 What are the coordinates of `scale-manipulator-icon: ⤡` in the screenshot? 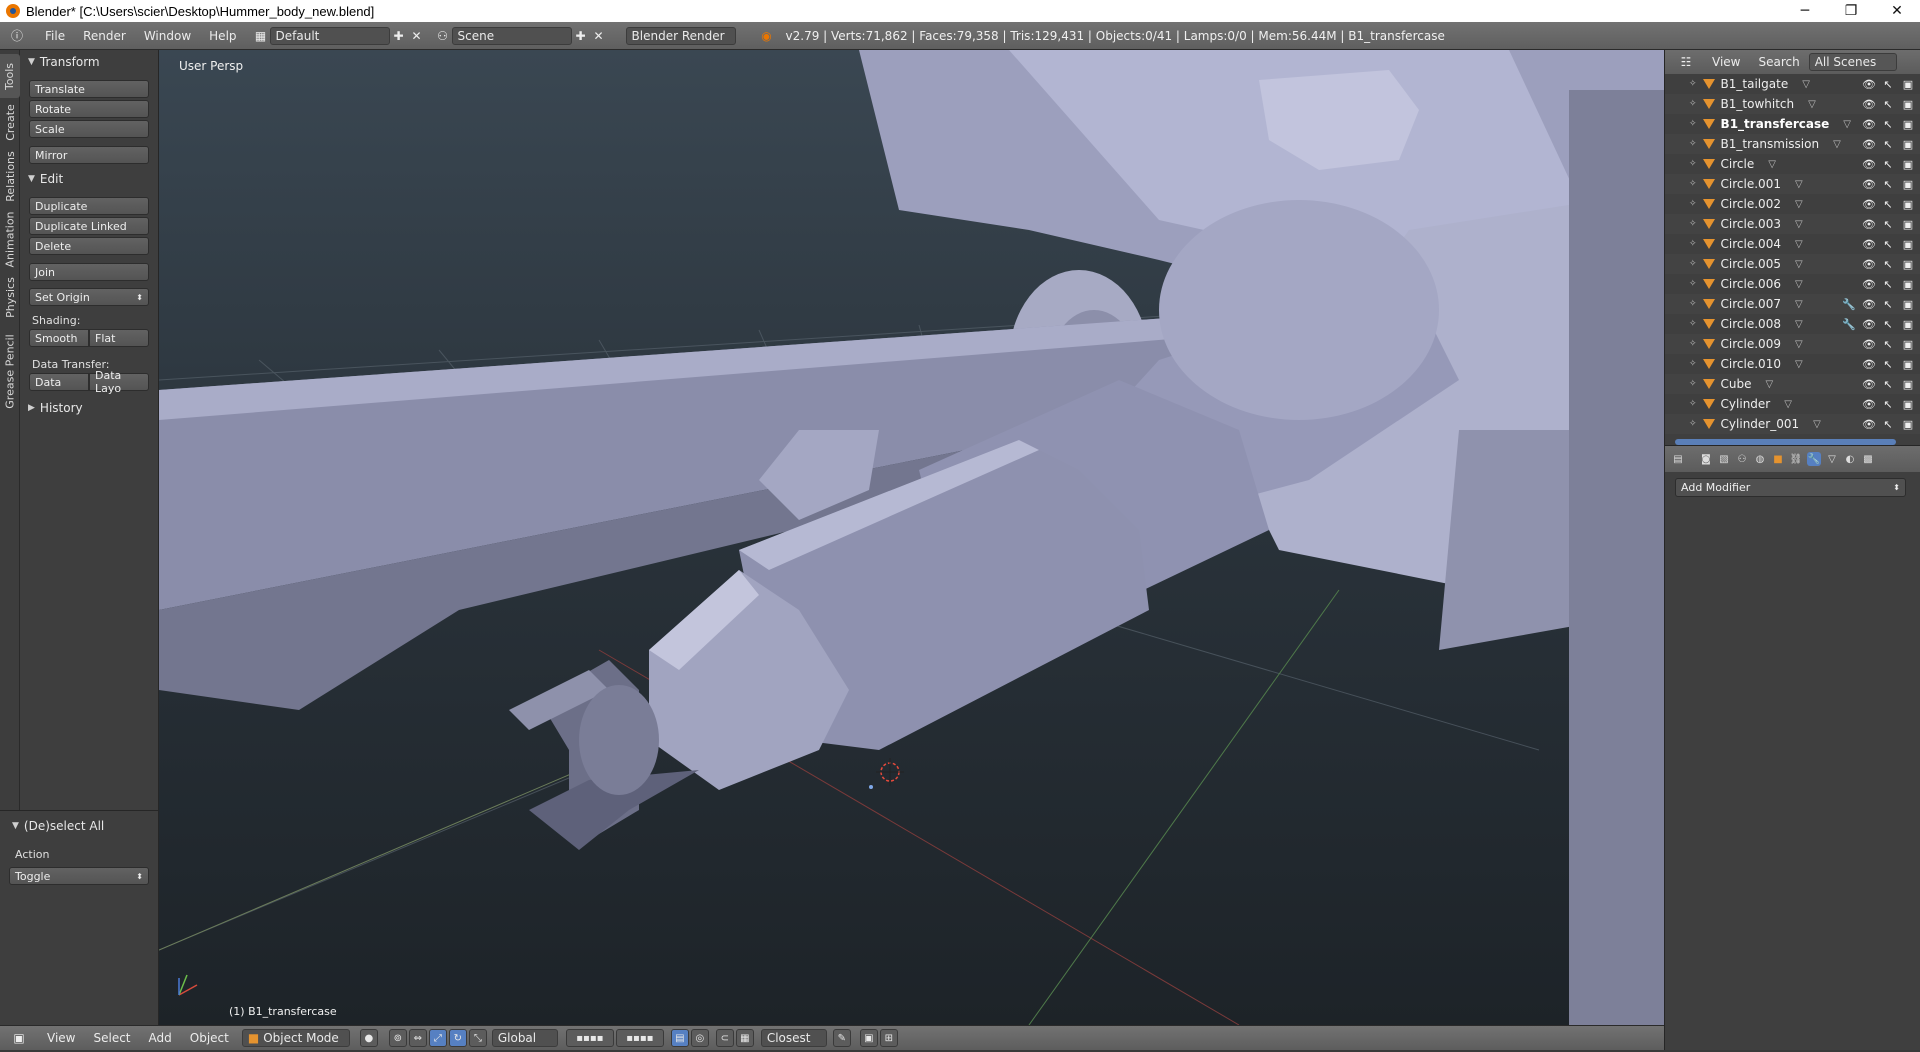 It's located at (477, 1038).